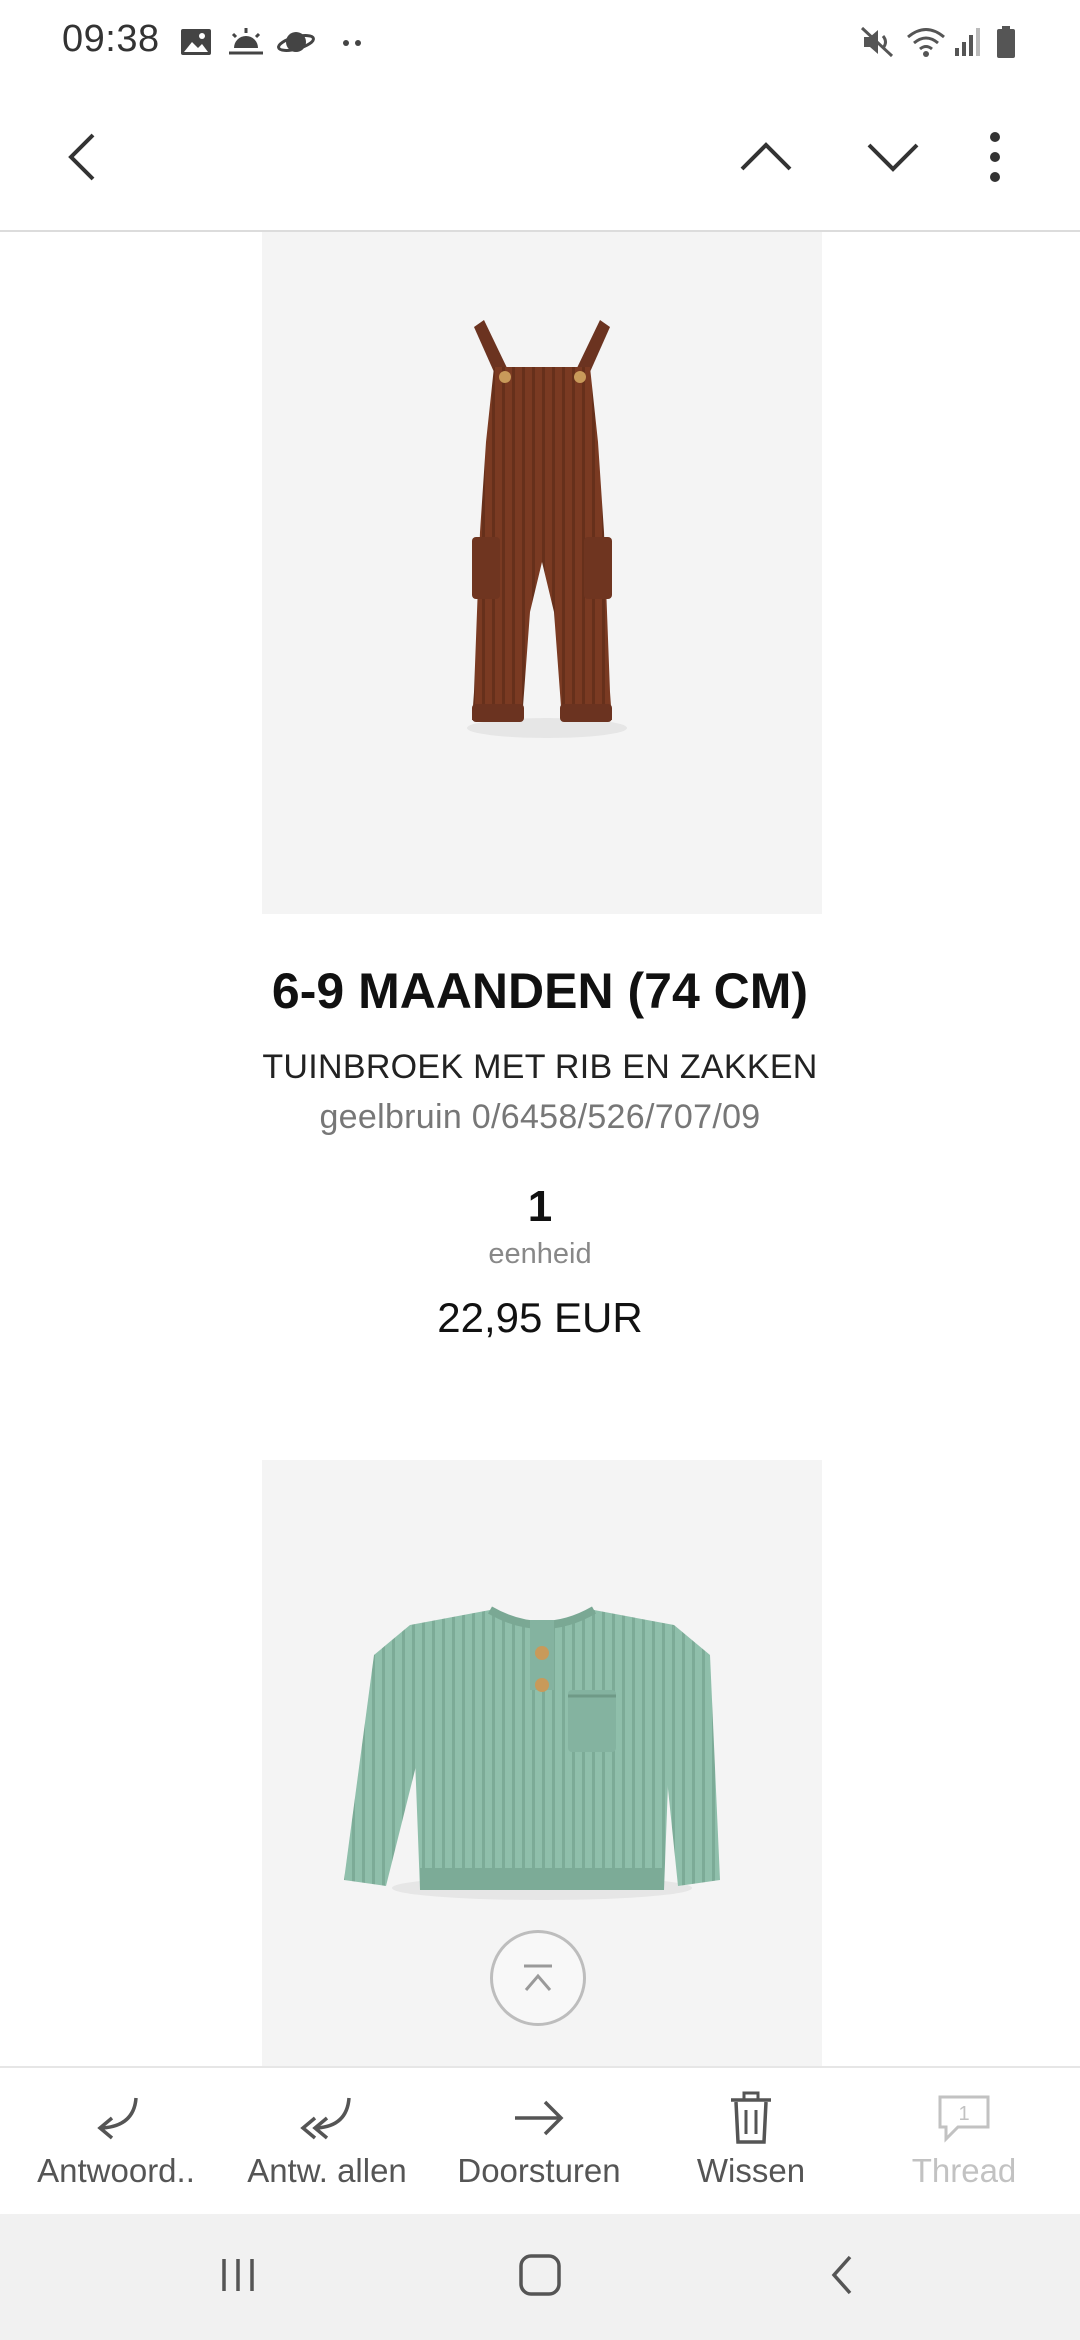  Describe the element at coordinates (540, 1117) in the screenshot. I see `product-color-reference: geelbruin 0/6458/526/707/09` at that location.